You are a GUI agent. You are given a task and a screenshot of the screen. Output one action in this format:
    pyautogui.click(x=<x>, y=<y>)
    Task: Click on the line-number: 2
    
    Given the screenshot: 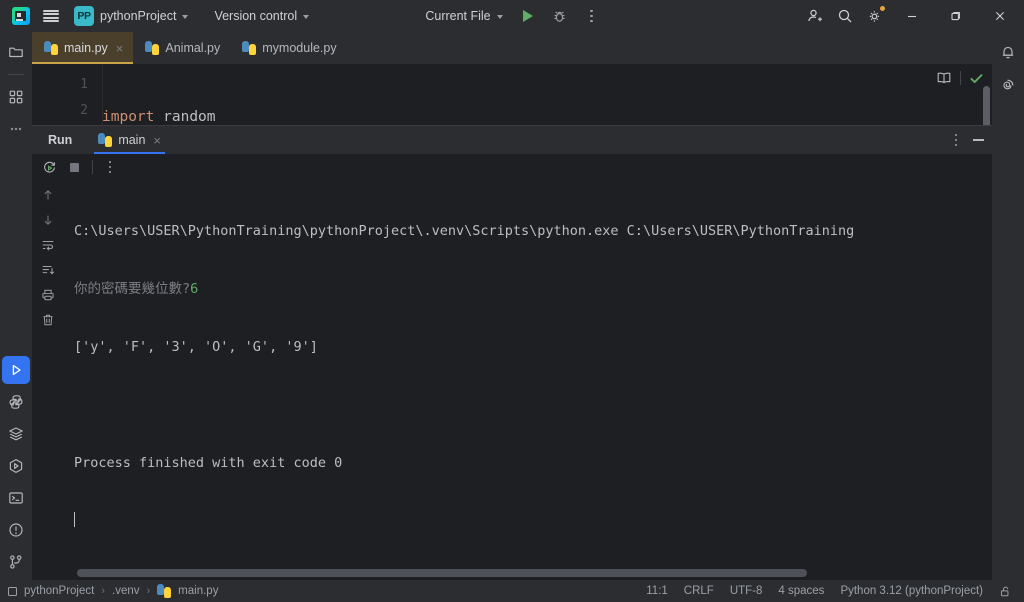 What is the action you would take?
    pyautogui.click(x=84, y=111)
    